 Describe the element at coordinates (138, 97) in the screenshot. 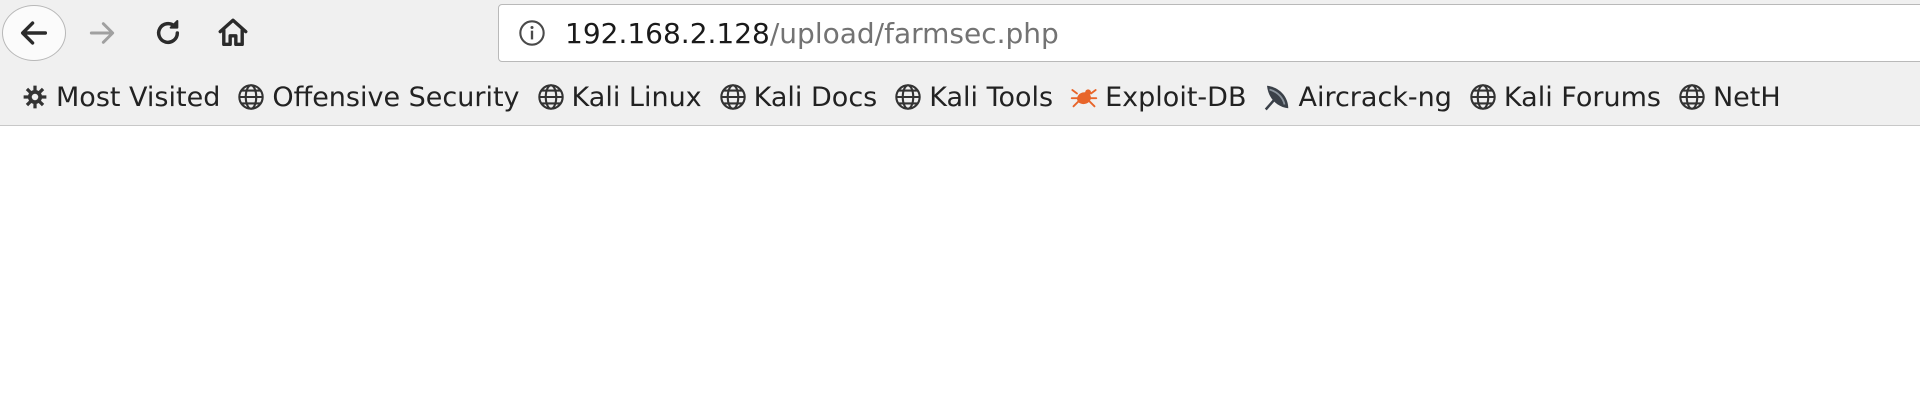

I see `bookmark-label: Most Visited` at that location.